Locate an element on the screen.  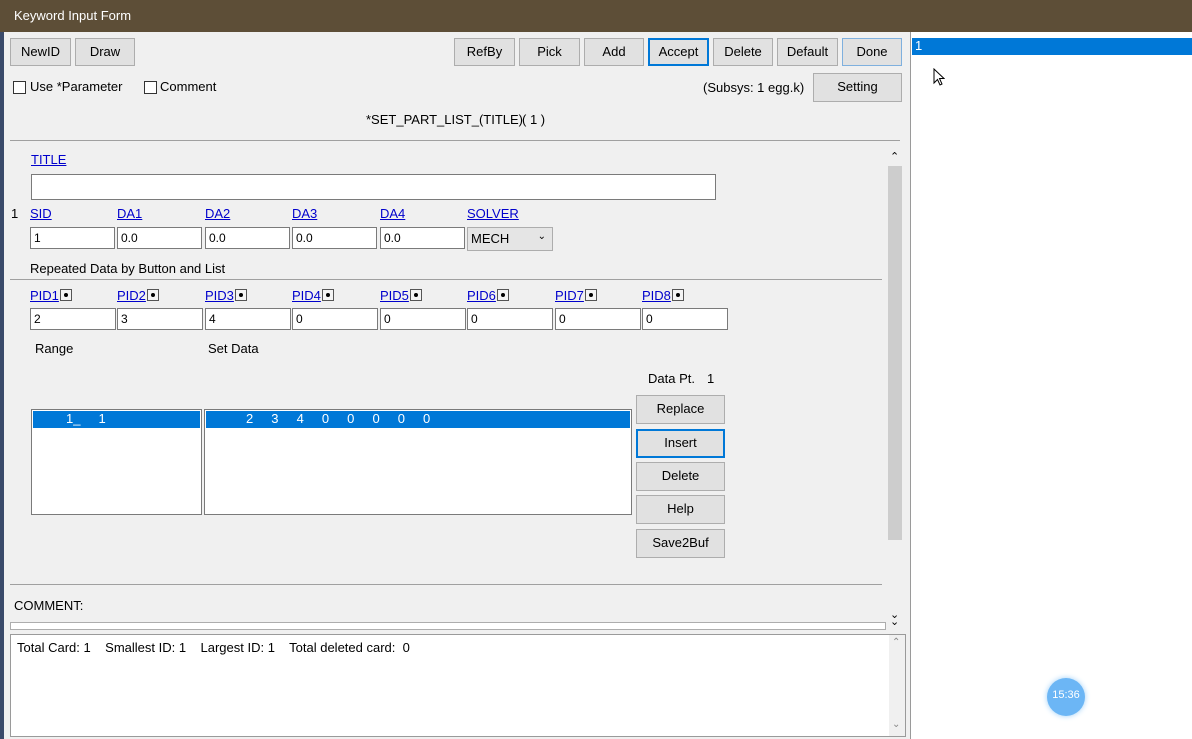
scroll-thumb is located at coordinates (895, 353).